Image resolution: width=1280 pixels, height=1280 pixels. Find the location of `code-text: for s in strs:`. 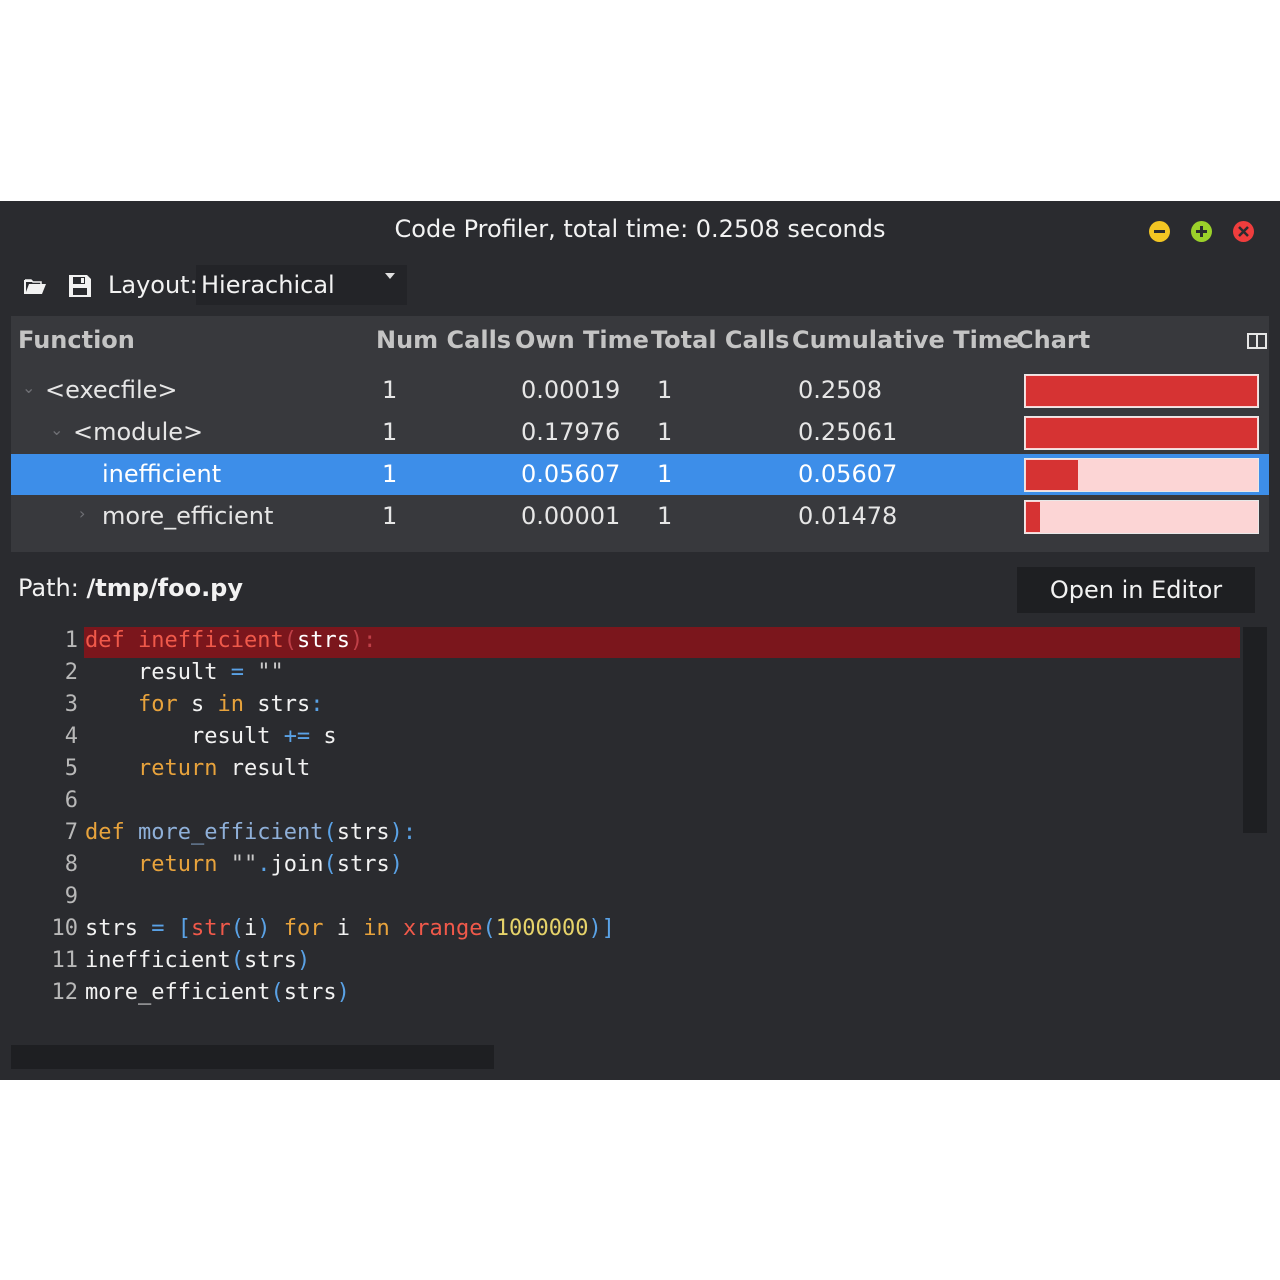

code-text: for s in strs: is located at coordinates (230, 704).